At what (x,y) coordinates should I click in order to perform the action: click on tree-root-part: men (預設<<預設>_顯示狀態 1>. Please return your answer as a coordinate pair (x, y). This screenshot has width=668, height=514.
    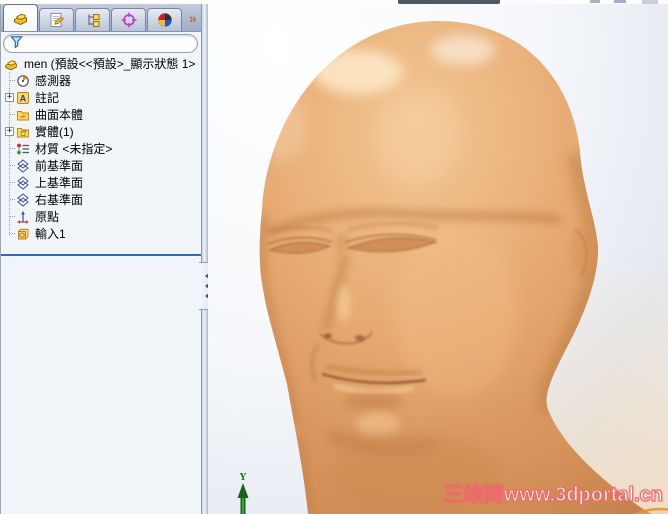
    Looking at the image, I should click on (101, 63).